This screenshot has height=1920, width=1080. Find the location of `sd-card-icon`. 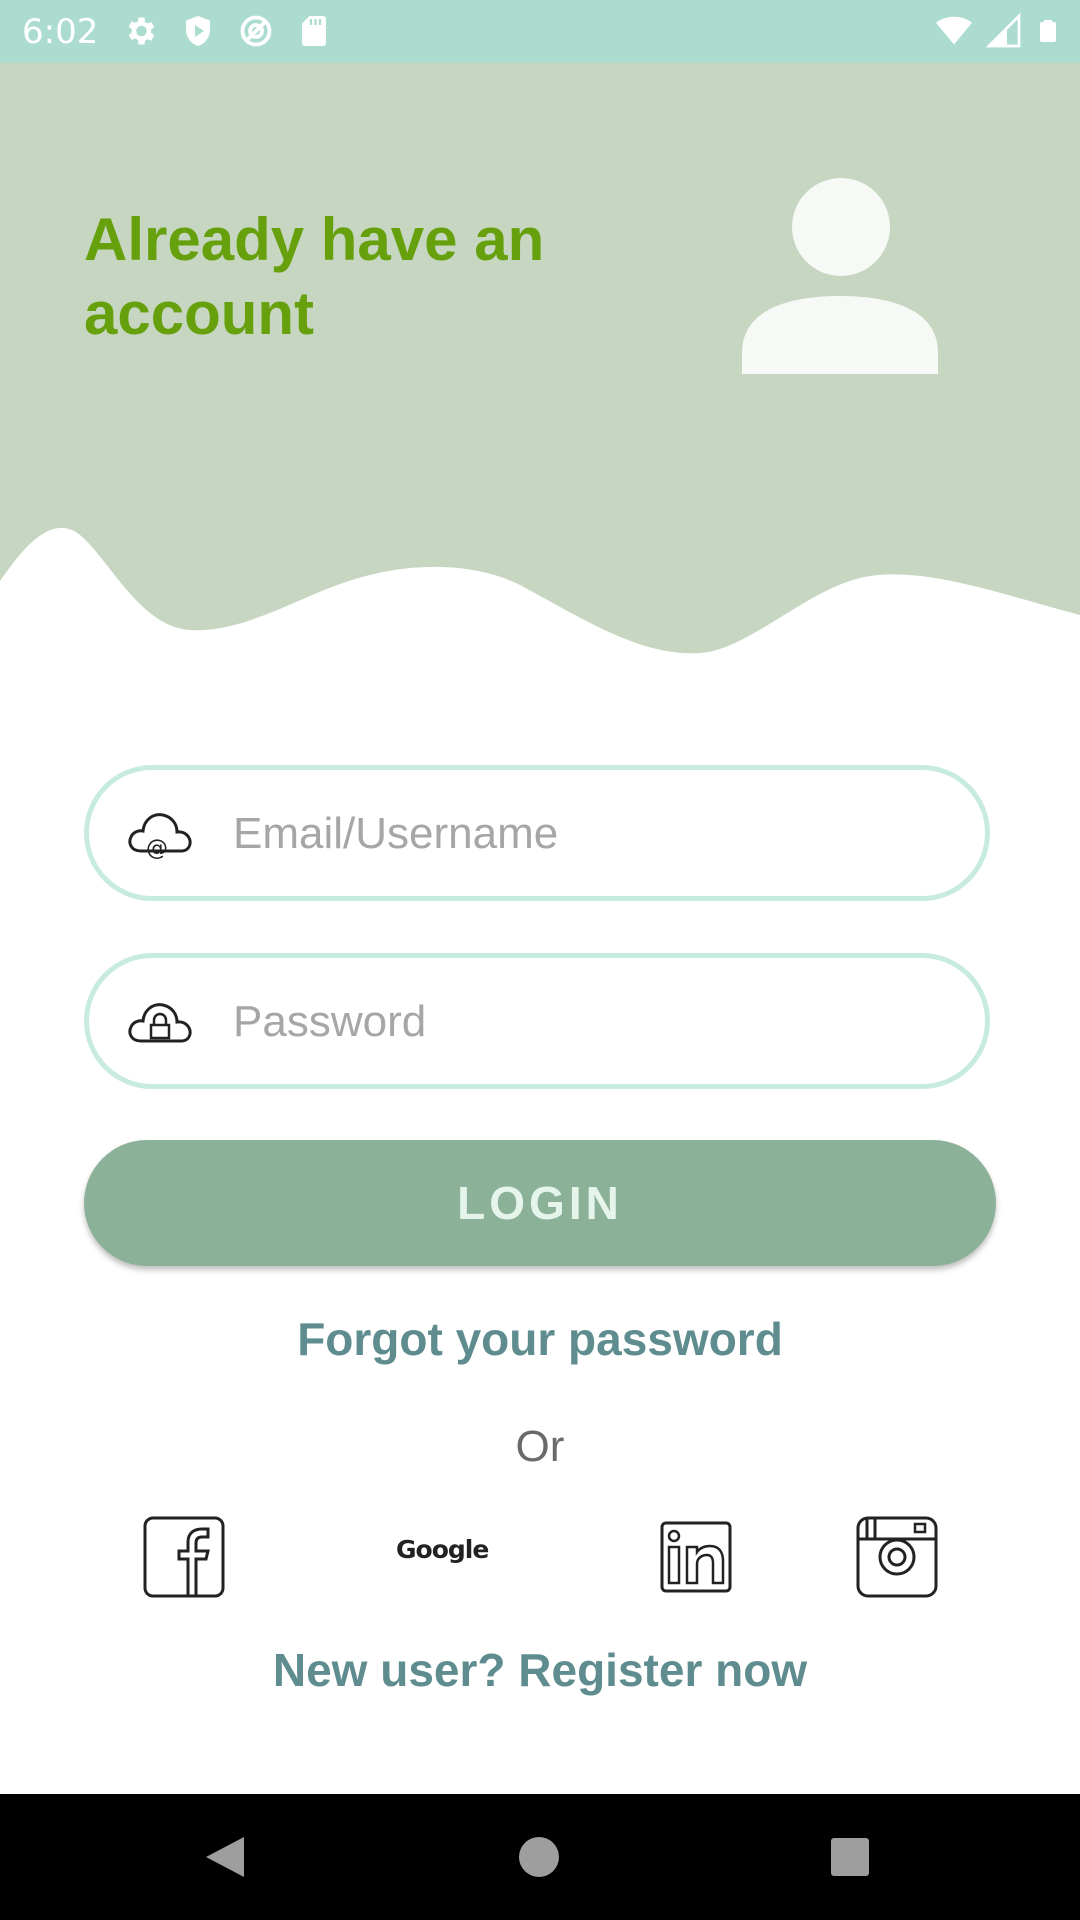

sd-card-icon is located at coordinates (314, 31).